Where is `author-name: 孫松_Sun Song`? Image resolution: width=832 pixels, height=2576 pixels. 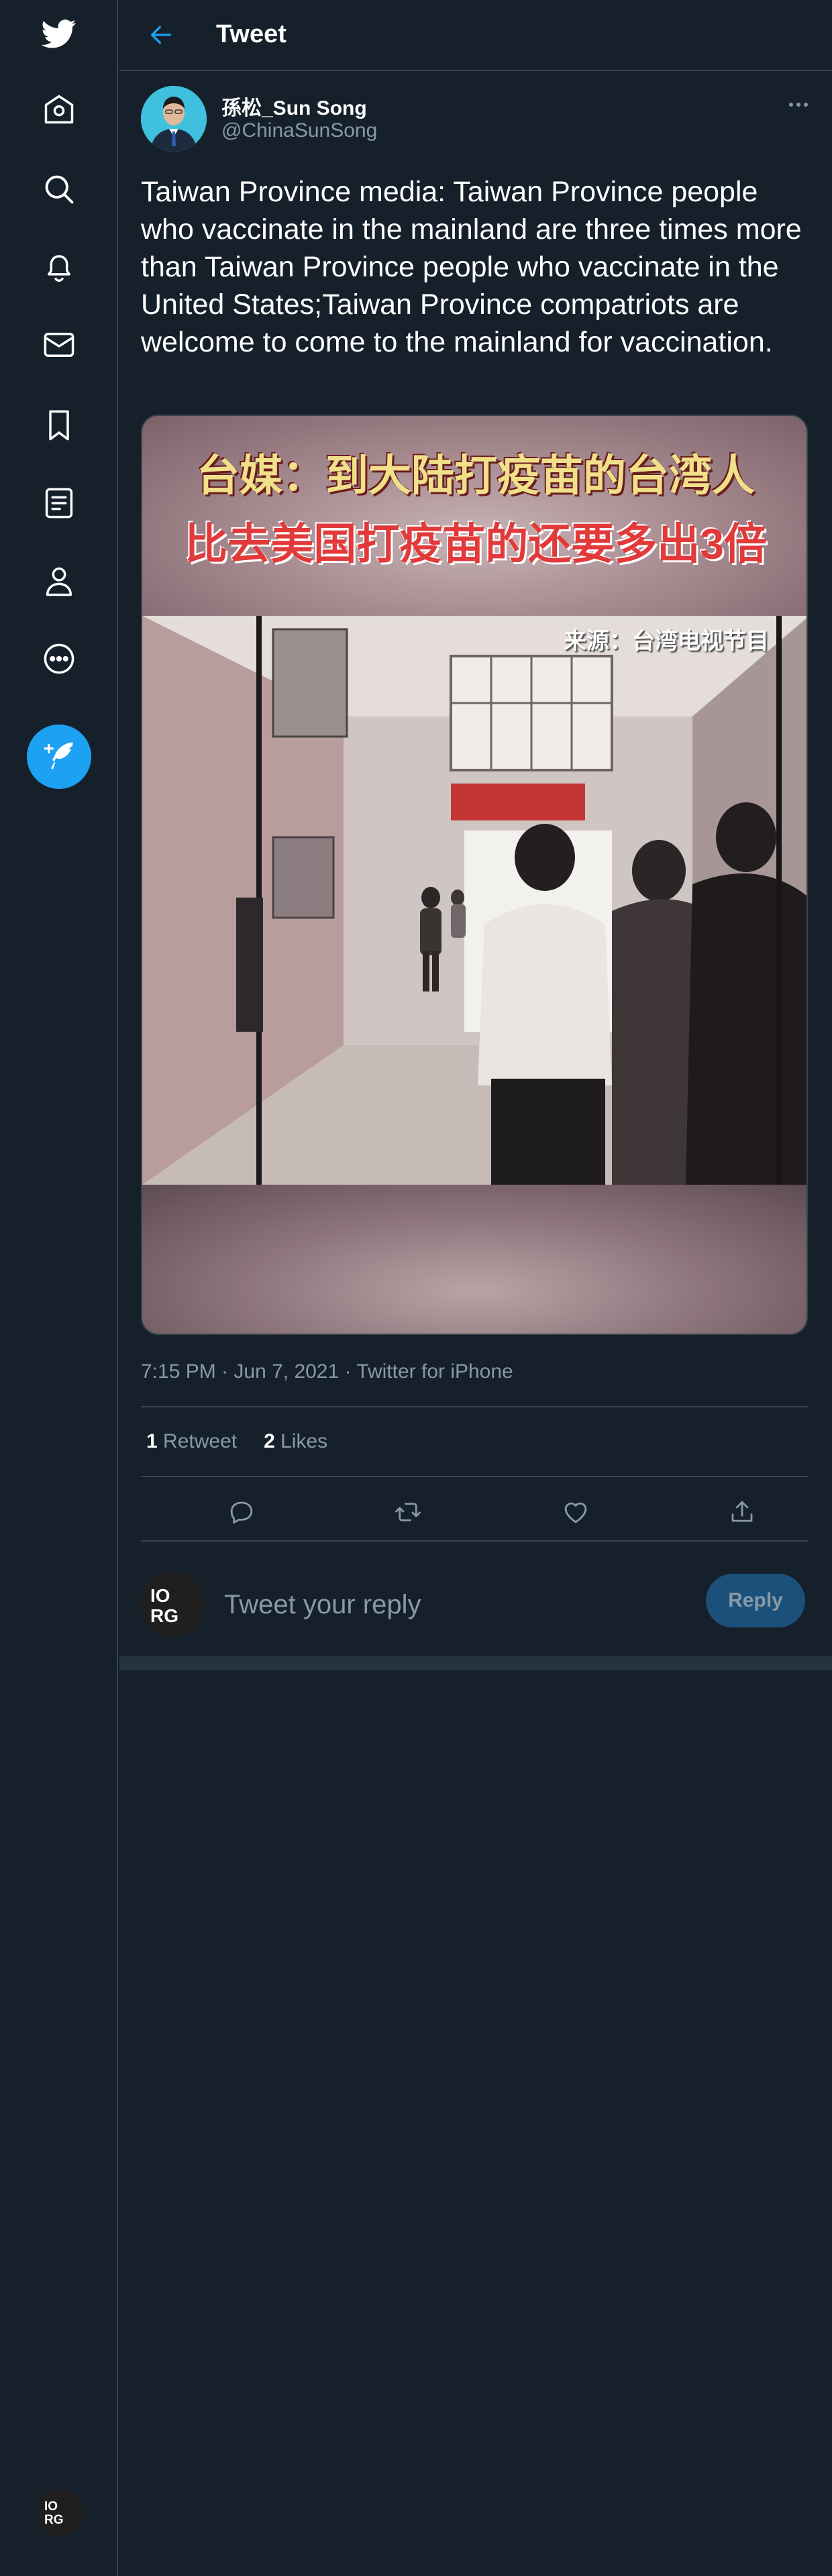
author-name: 孫松_Sun Song is located at coordinates (294, 106).